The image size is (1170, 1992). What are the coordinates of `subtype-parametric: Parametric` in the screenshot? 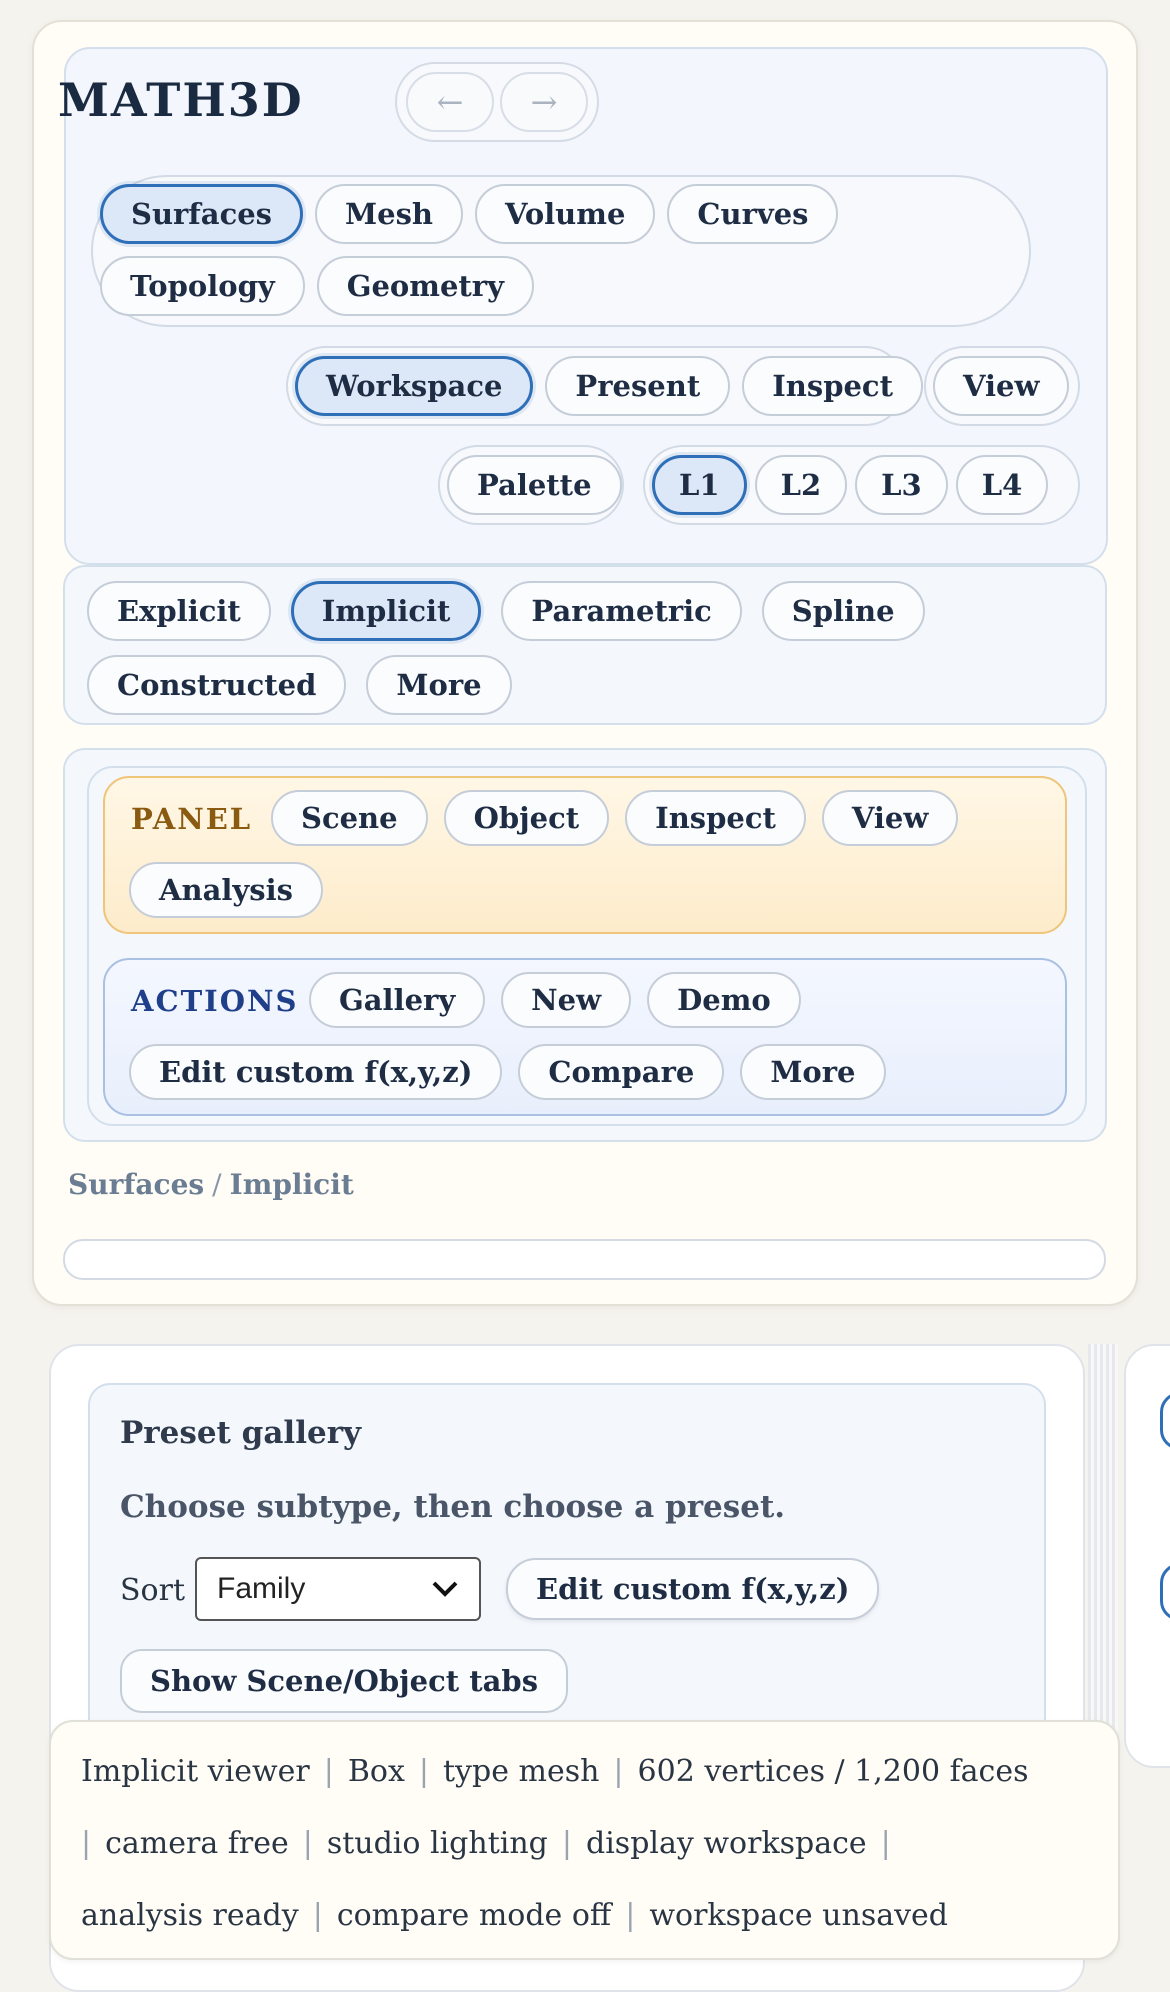 It's located at (621, 611).